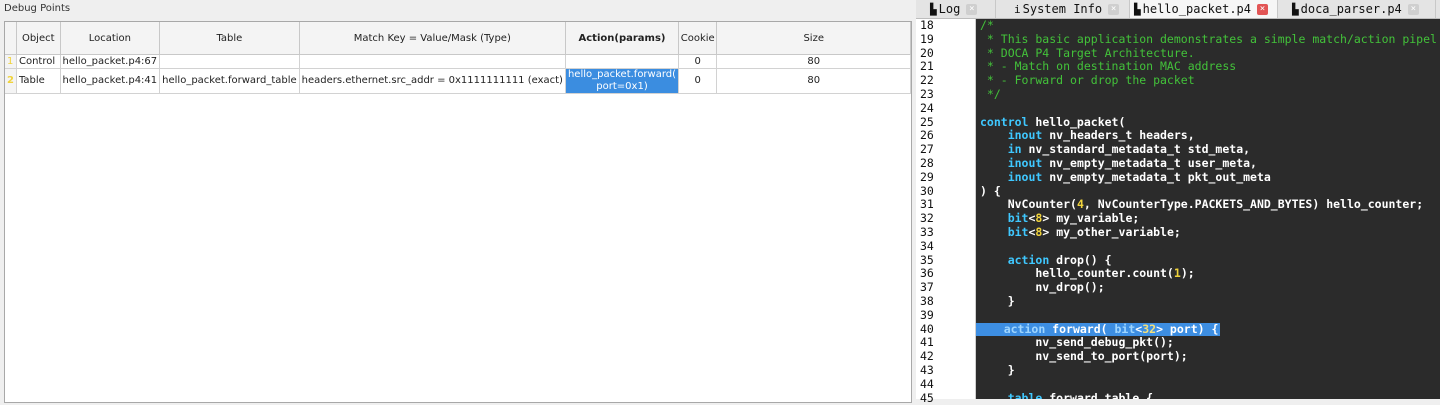 Image resolution: width=1440 pixels, height=405 pixels. What do you see at coordinates (927, 121) in the screenshot?
I see `line-number: 25` at bounding box center [927, 121].